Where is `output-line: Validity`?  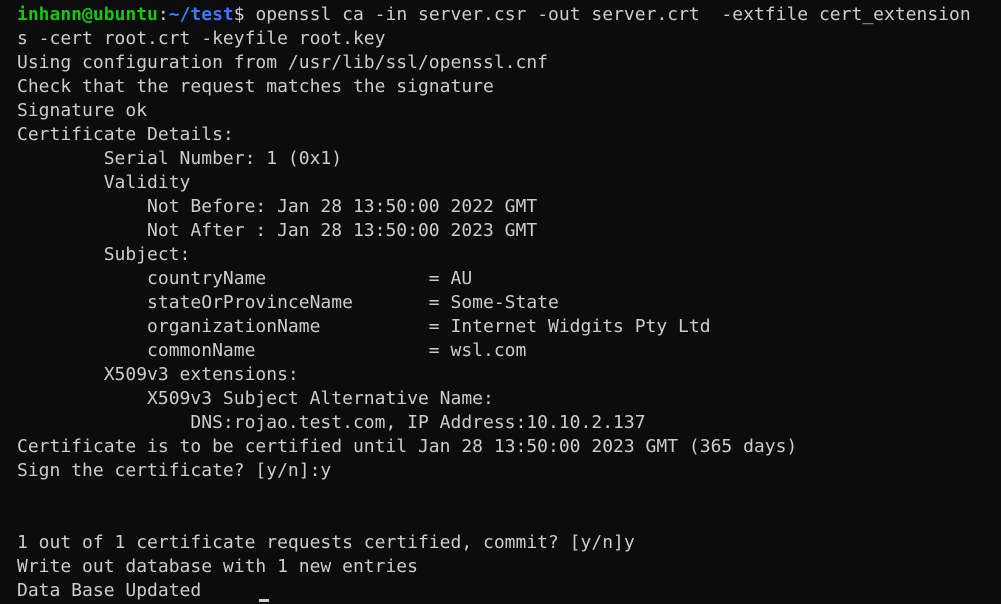
output-line: Validity is located at coordinates (104, 182).